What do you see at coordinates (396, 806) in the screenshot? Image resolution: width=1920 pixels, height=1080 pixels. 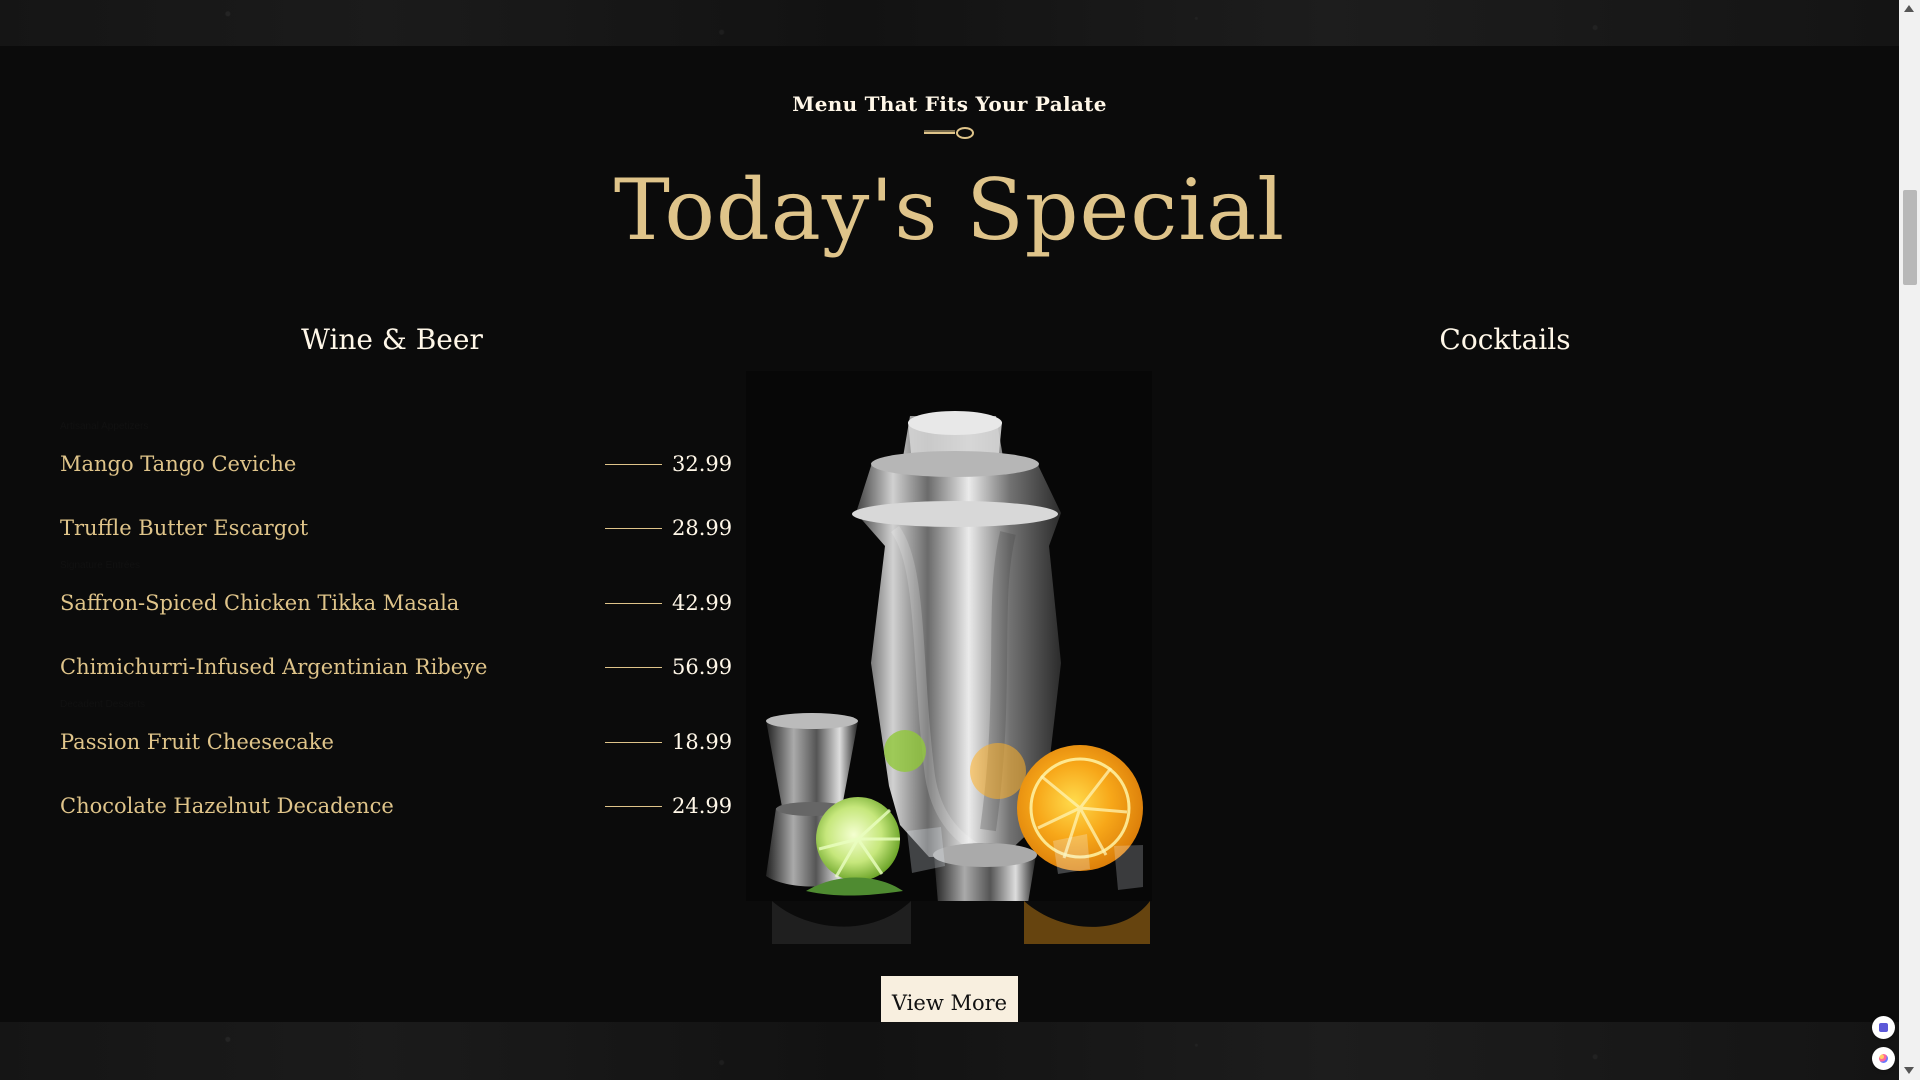 I see `menu-item: Chocolate Hazelnut Decadence 24.99` at bounding box center [396, 806].